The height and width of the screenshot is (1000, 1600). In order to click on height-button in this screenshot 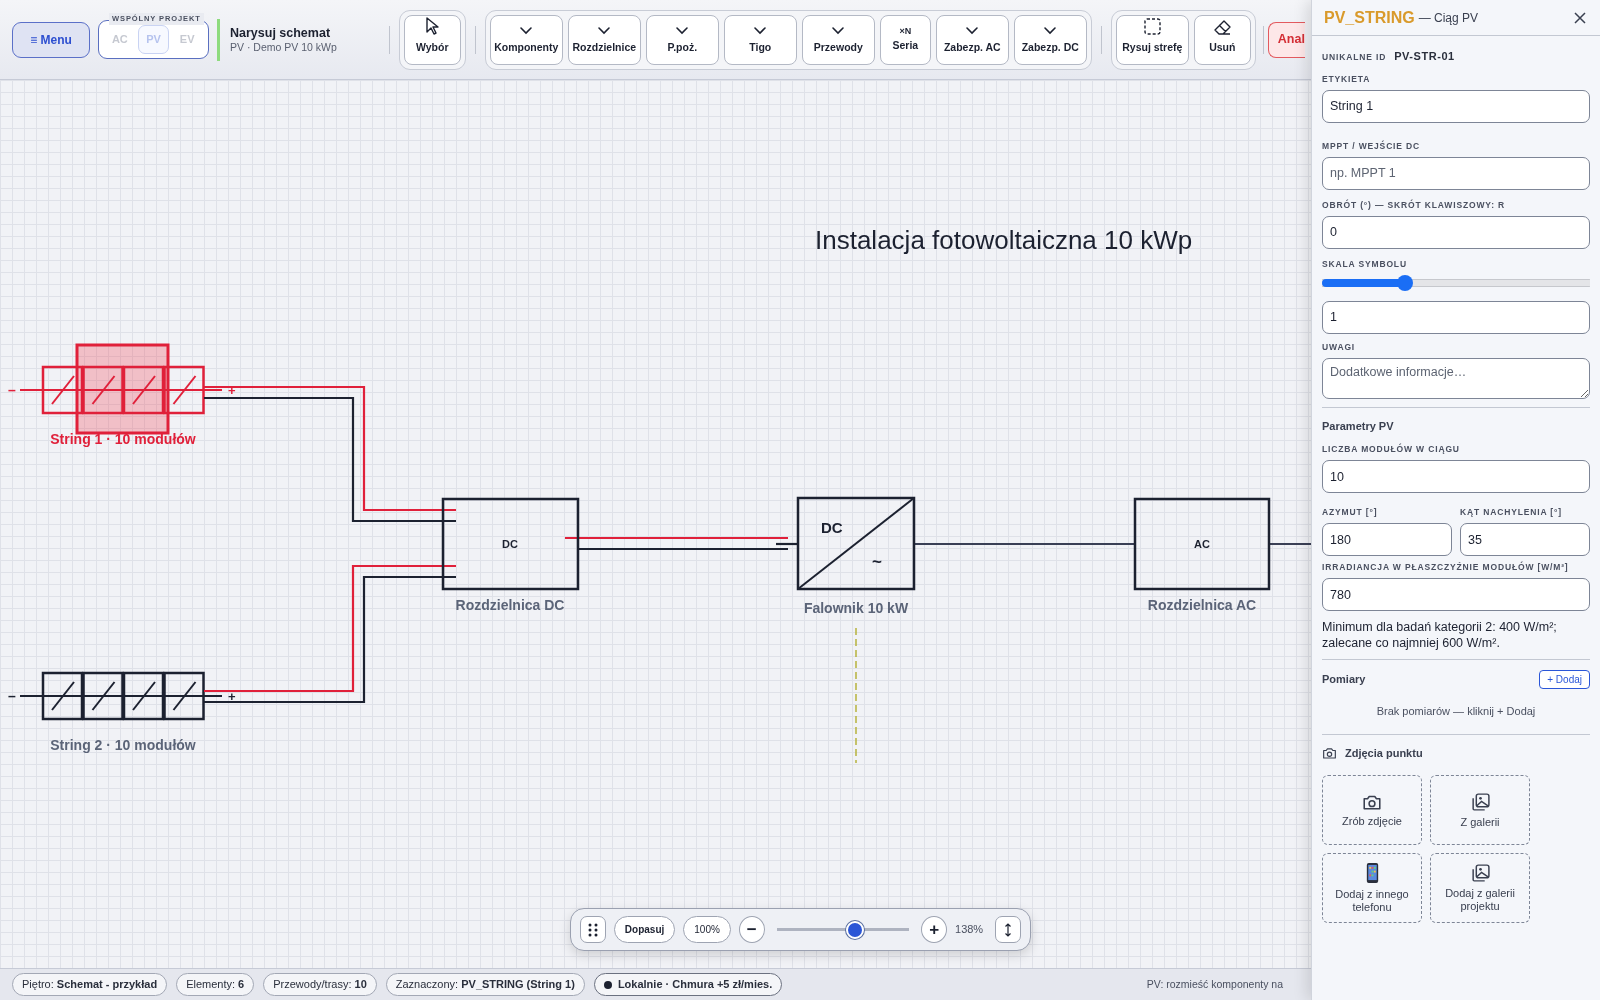, I will do `click(1008, 929)`.